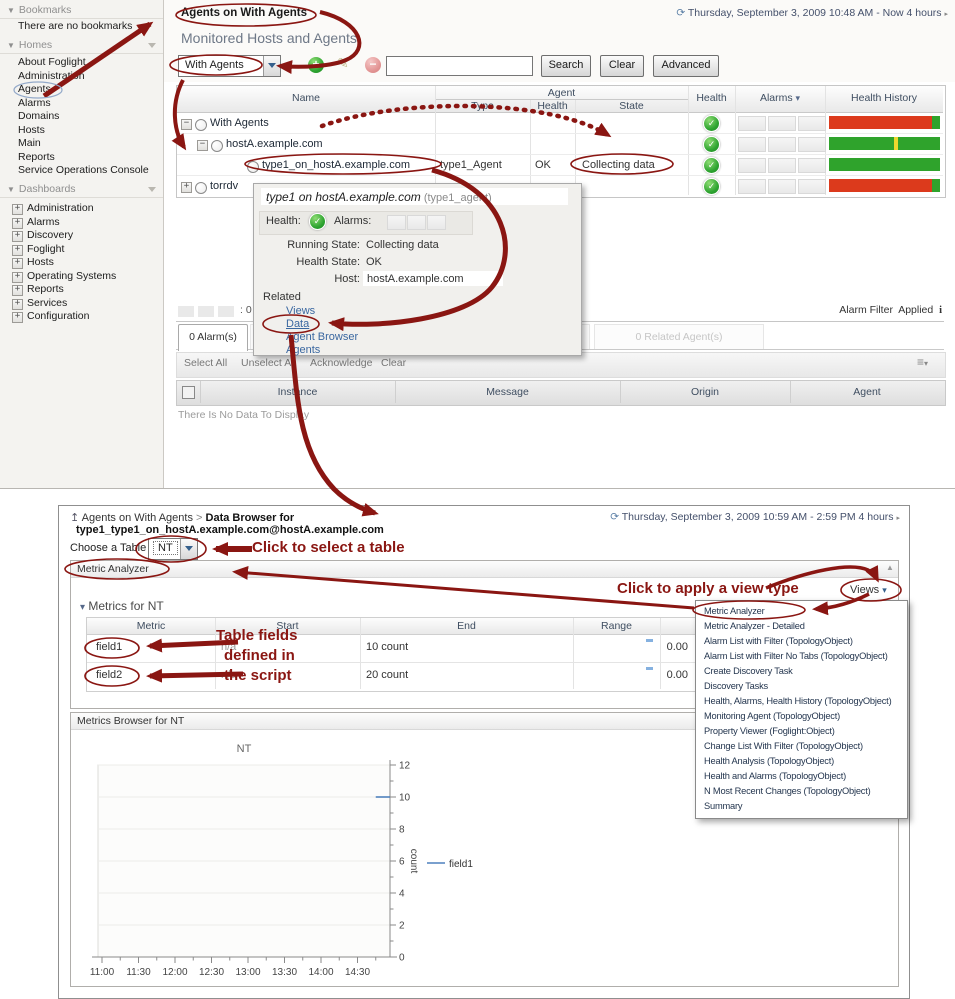  Describe the element at coordinates (81, 131) in the screenshot. I see `sidebar-item-hosts: Hosts` at that location.